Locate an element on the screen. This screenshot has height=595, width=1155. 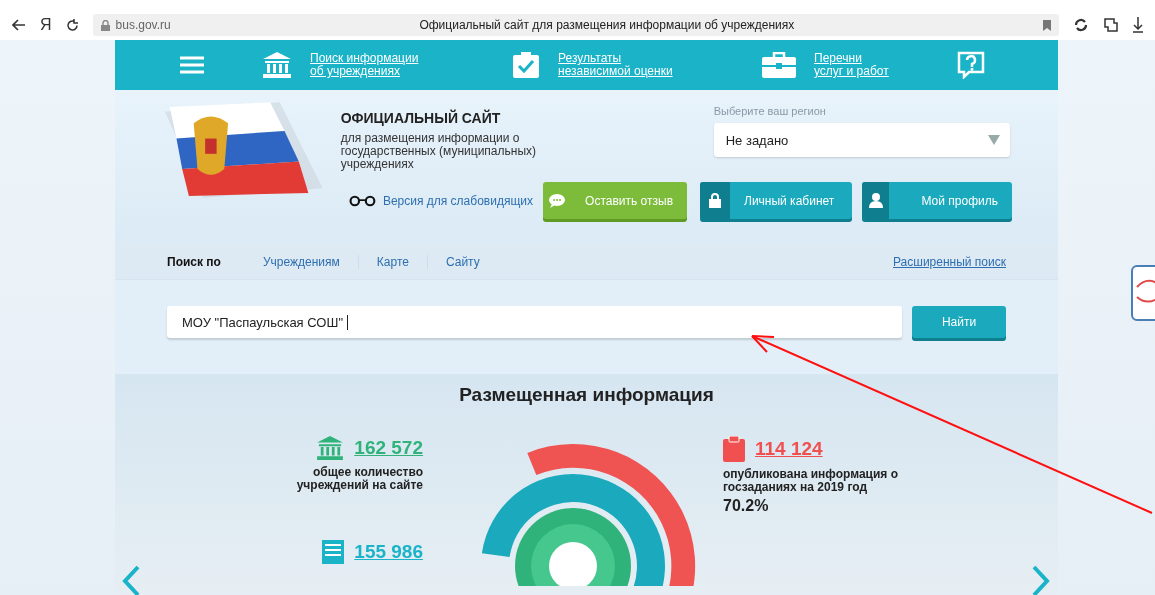
nav-link: Поиск информации об учреждениях is located at coordinates (364, 65).